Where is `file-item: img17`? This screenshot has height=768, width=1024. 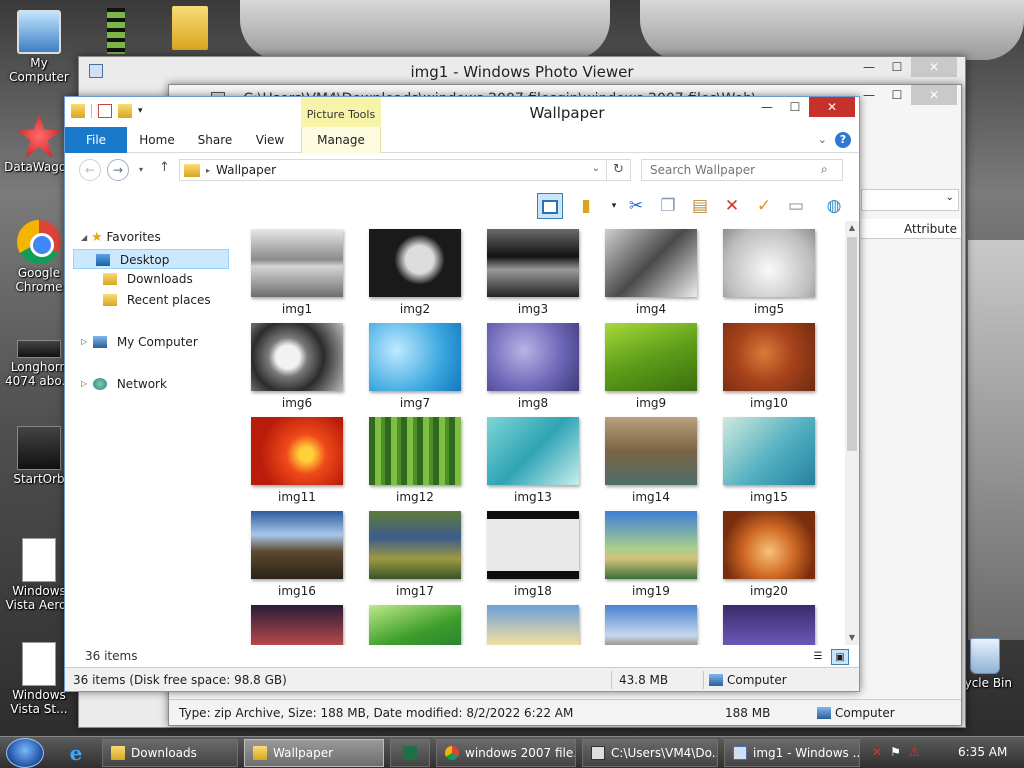
file-item: img17 is located at coordinates (415, 554).